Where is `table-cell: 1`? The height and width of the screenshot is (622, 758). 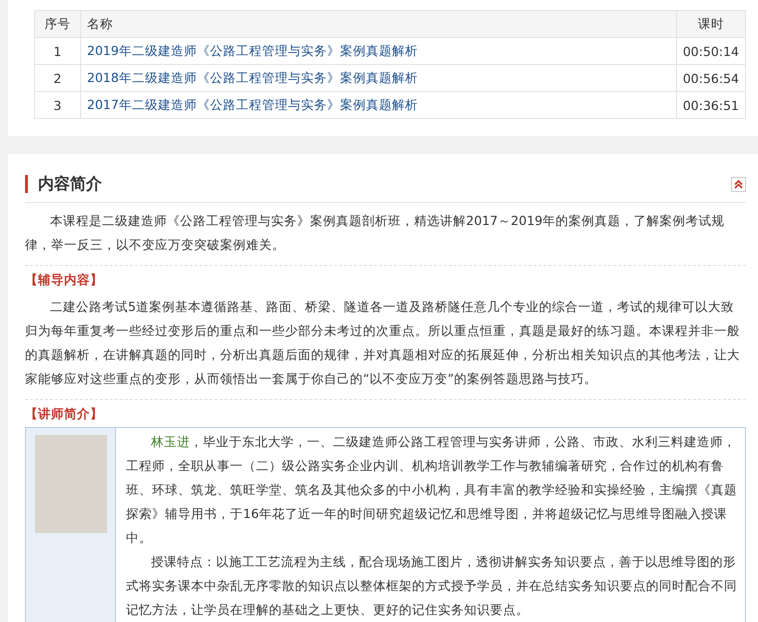 table-cell: 1 is located at coordinates (57, 51).